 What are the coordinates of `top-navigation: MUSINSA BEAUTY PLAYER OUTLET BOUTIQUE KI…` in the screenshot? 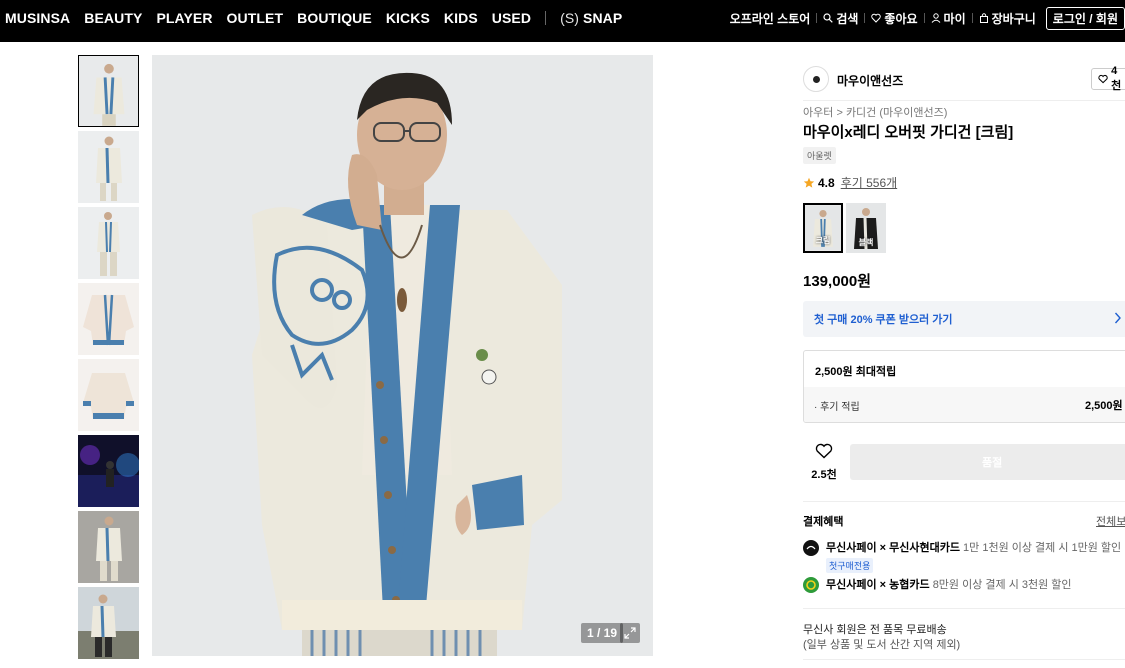 It's located at (562, 21).